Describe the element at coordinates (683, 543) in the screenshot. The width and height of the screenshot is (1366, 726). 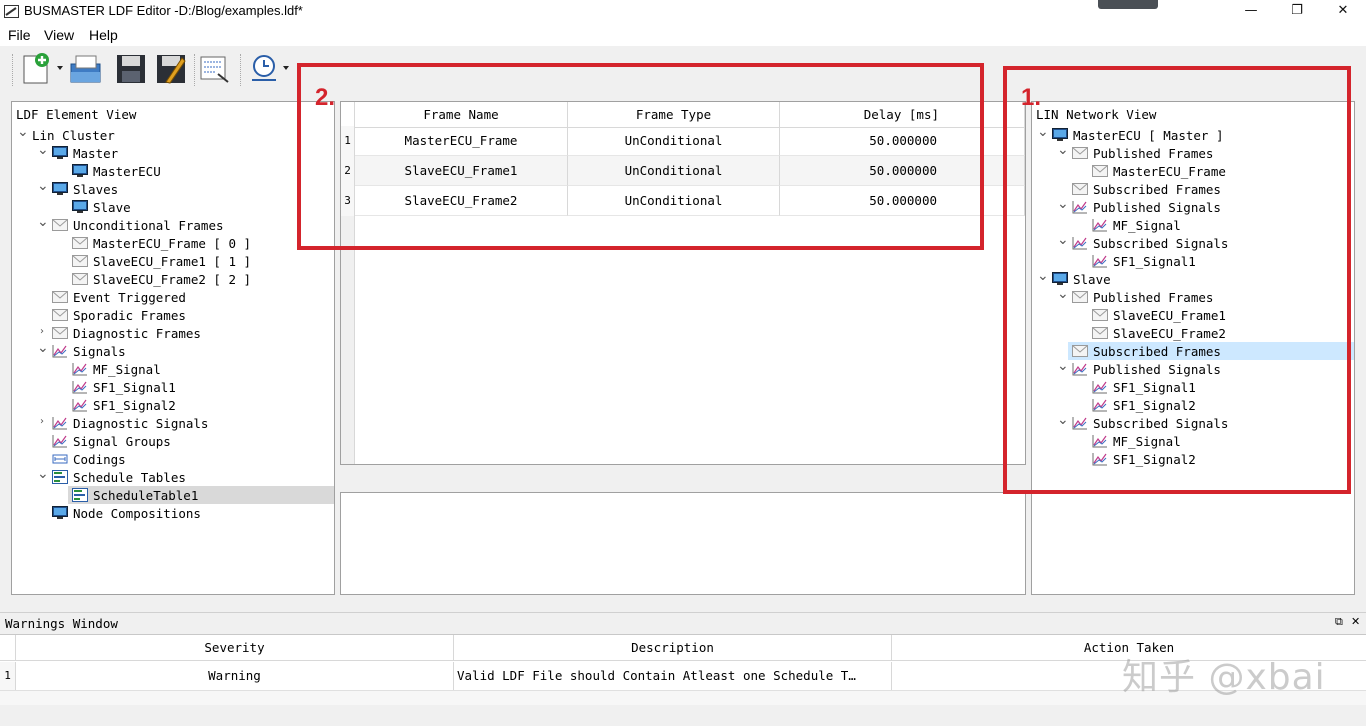
I see `details-panel` at that location.